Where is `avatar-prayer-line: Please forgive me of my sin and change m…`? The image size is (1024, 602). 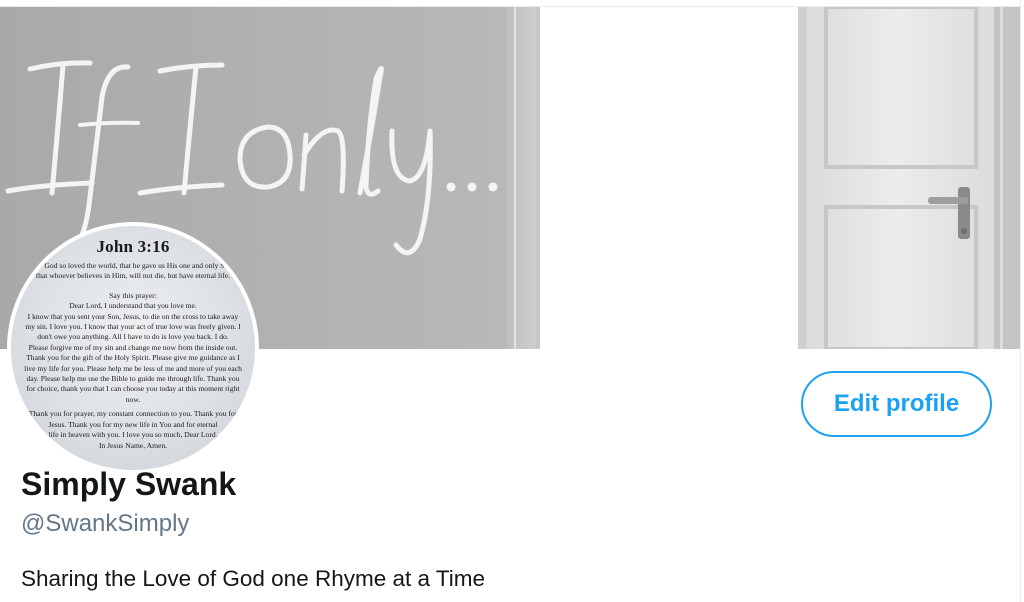
avatar-prayer-line: Please forgive me of my sin and change m… is located at coordinates (133, 347).